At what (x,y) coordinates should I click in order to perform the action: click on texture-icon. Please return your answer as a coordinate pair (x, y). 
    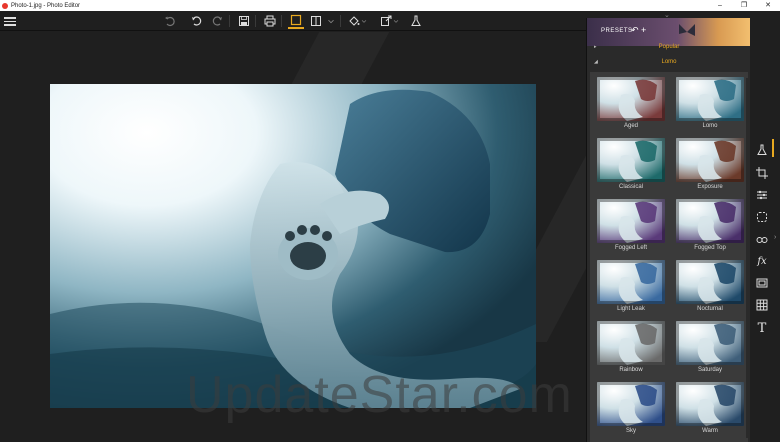
    Looking at the image, I should click on (762, 305).